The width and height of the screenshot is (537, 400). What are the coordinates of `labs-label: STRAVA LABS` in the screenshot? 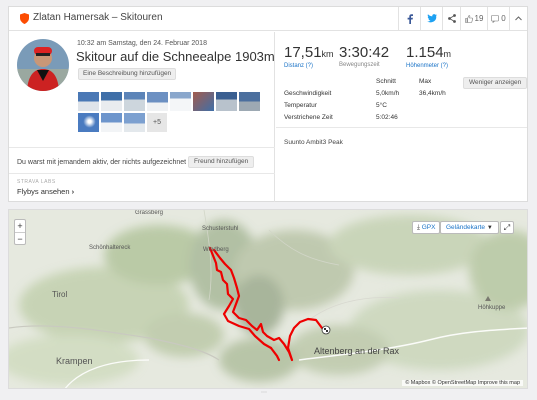 It's located at (36, 182).